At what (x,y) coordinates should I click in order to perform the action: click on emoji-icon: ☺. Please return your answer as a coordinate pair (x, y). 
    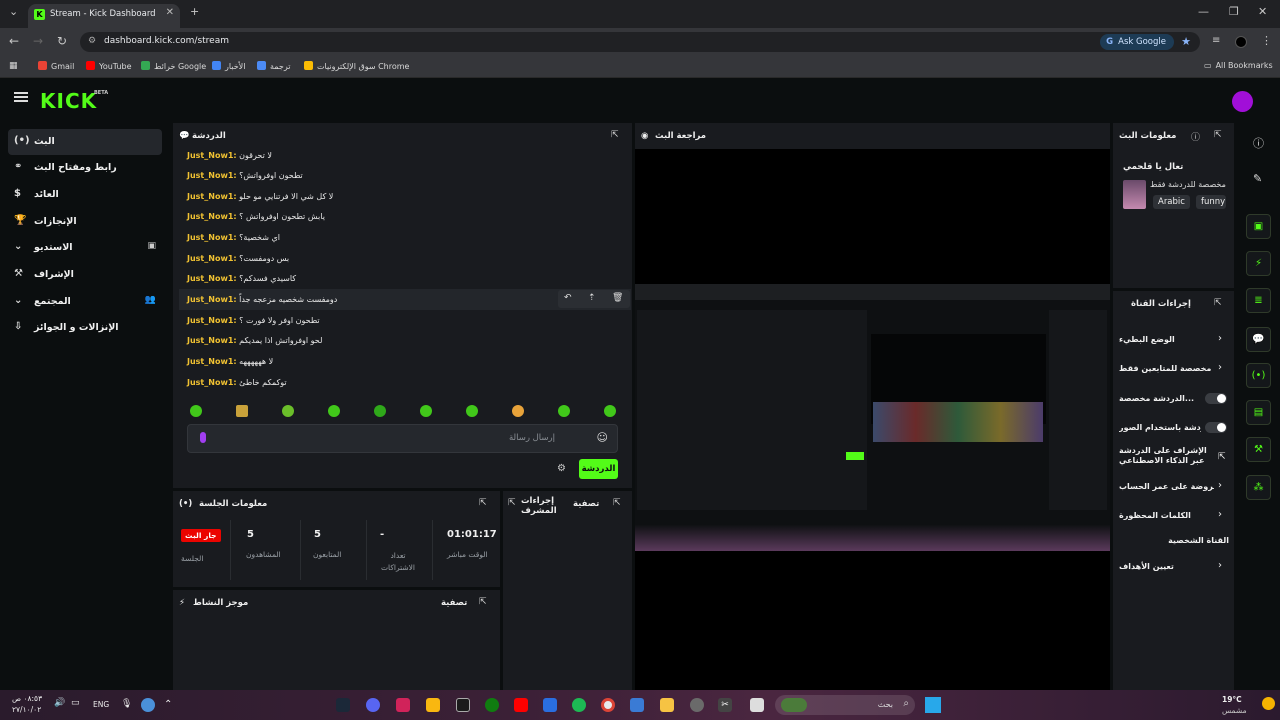
    Looking at the image, I should click on (602, 437).